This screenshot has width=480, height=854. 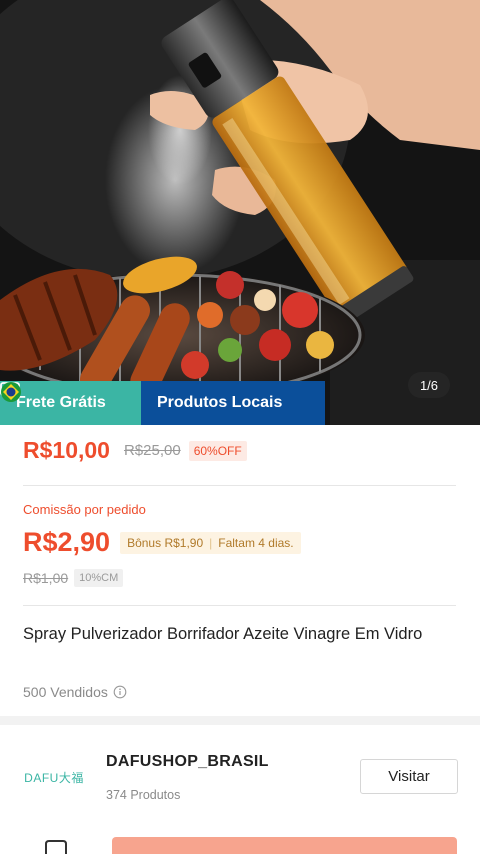 I want to click on image-counter: 1/6, so click(x=429, y=385).